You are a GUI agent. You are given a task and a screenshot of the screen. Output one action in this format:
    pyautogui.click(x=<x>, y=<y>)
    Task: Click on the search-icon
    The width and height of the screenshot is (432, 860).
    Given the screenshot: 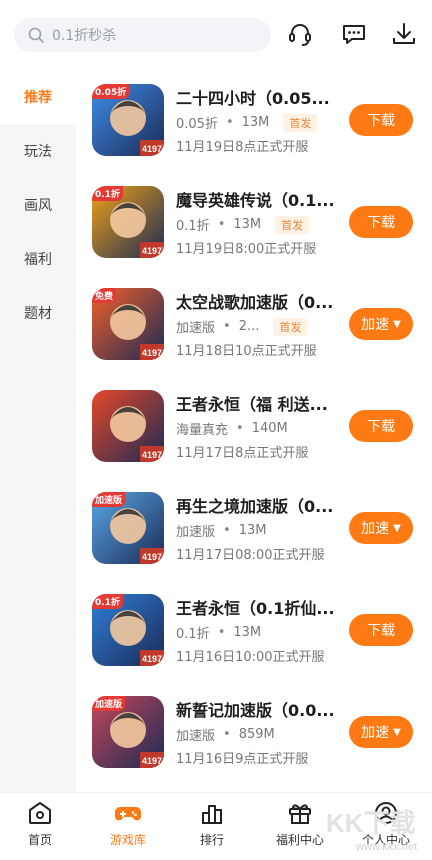 What is the action you would take?
    pyautogui.click(x=36, y=35)
    